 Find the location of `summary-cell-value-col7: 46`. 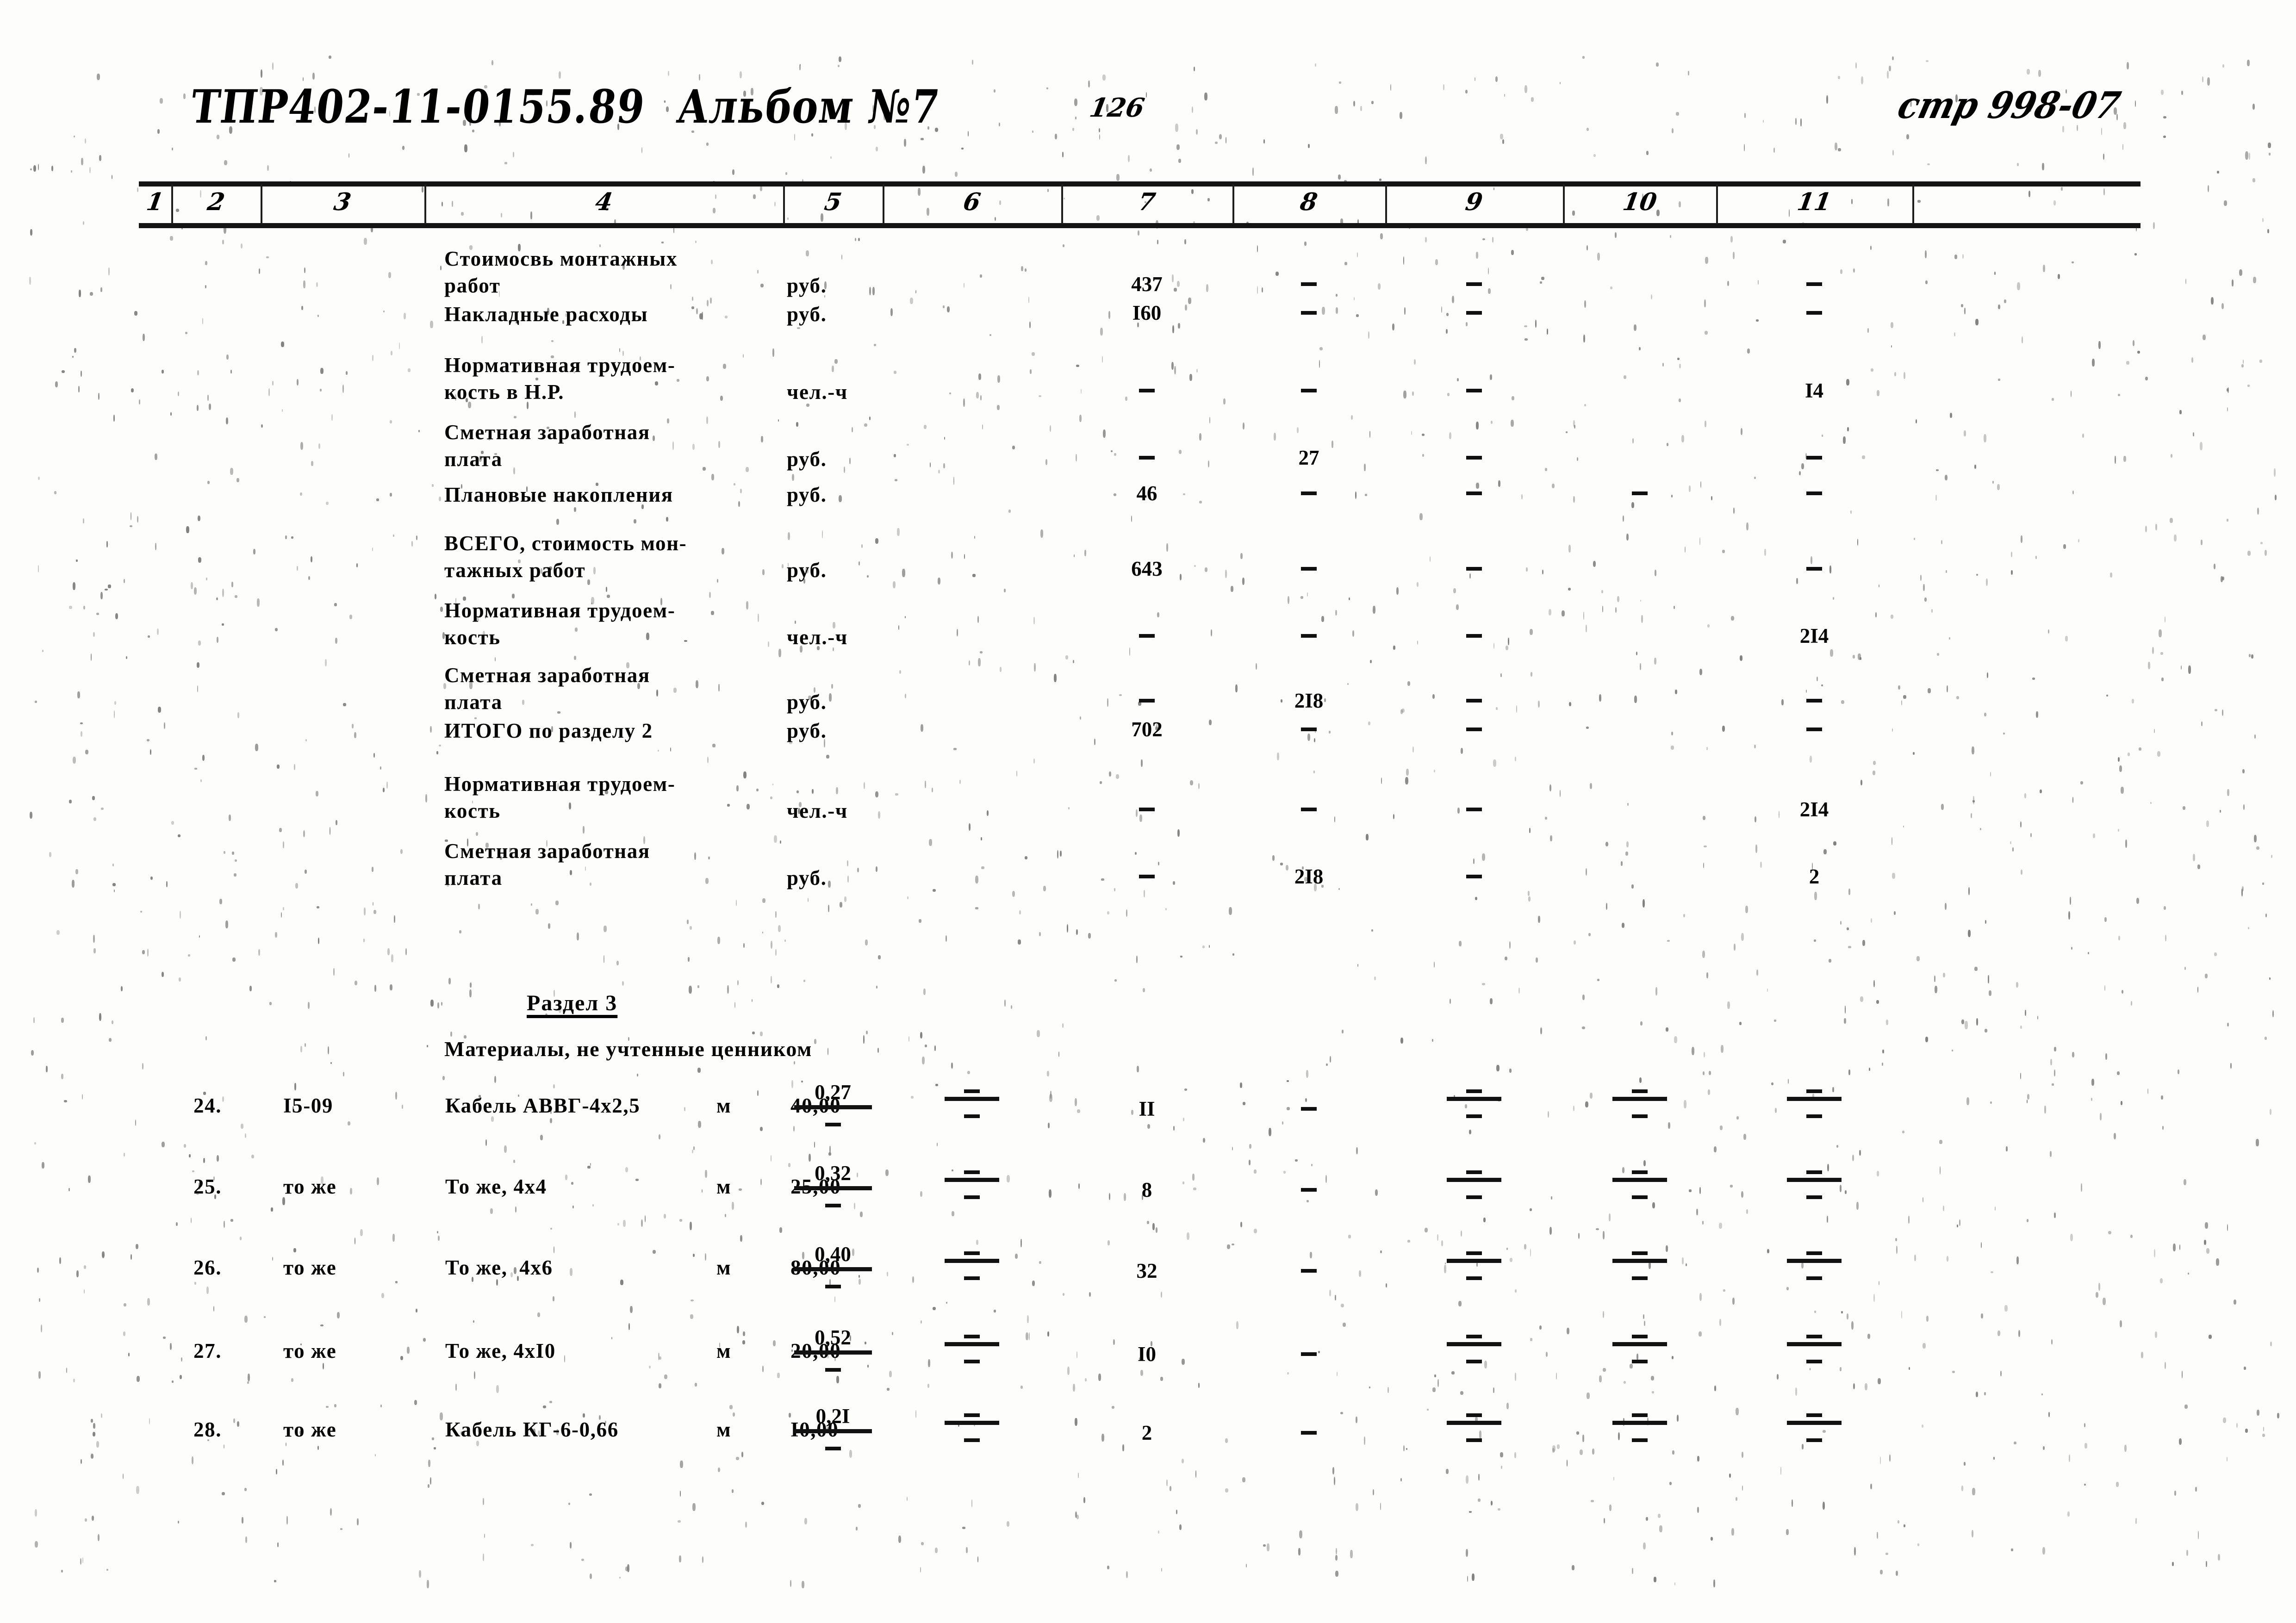

summary-cell-value-col7: 46 is located at coordinates (1146, 493).